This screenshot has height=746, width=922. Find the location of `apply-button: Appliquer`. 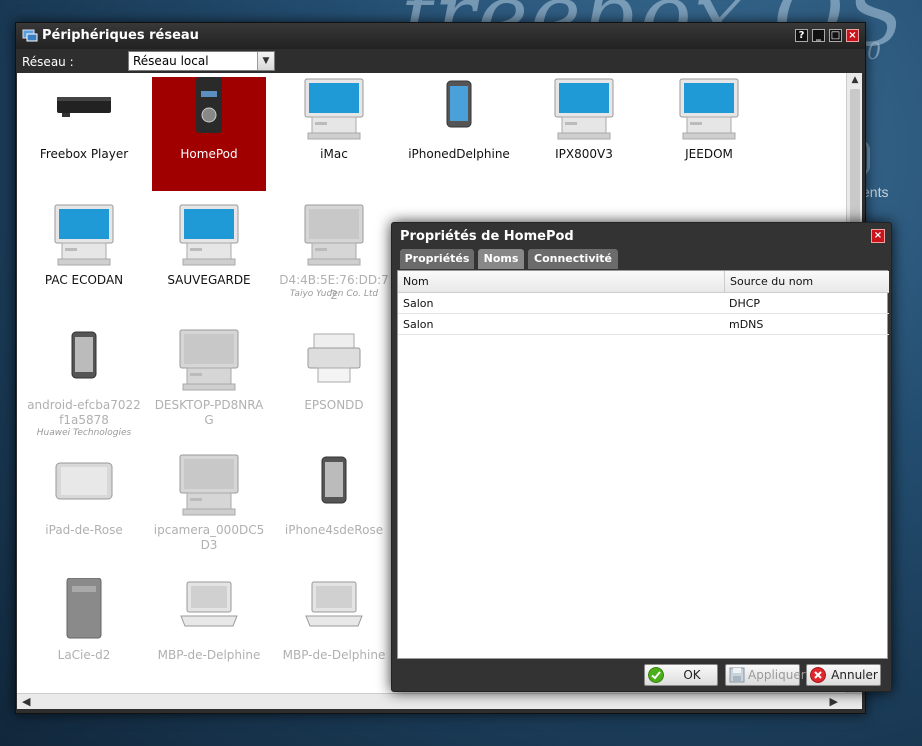

apply-button: Appliquer is located at coordinates (765, 675).